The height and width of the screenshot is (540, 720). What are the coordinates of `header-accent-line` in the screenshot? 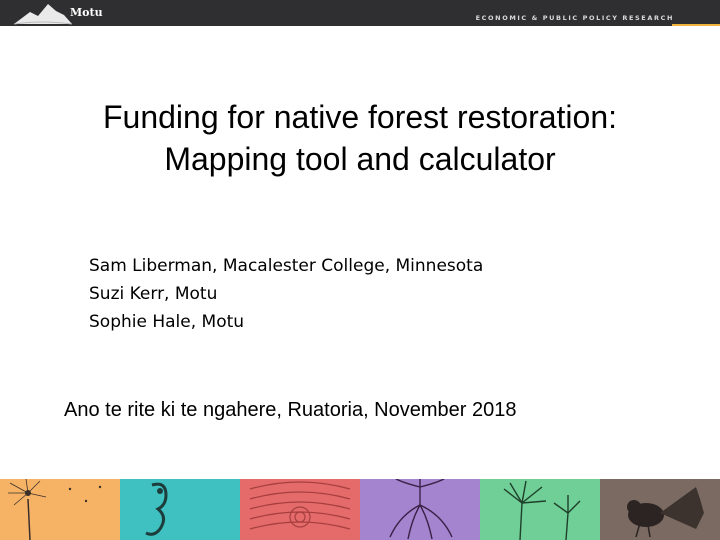 It's located at (696, 25).